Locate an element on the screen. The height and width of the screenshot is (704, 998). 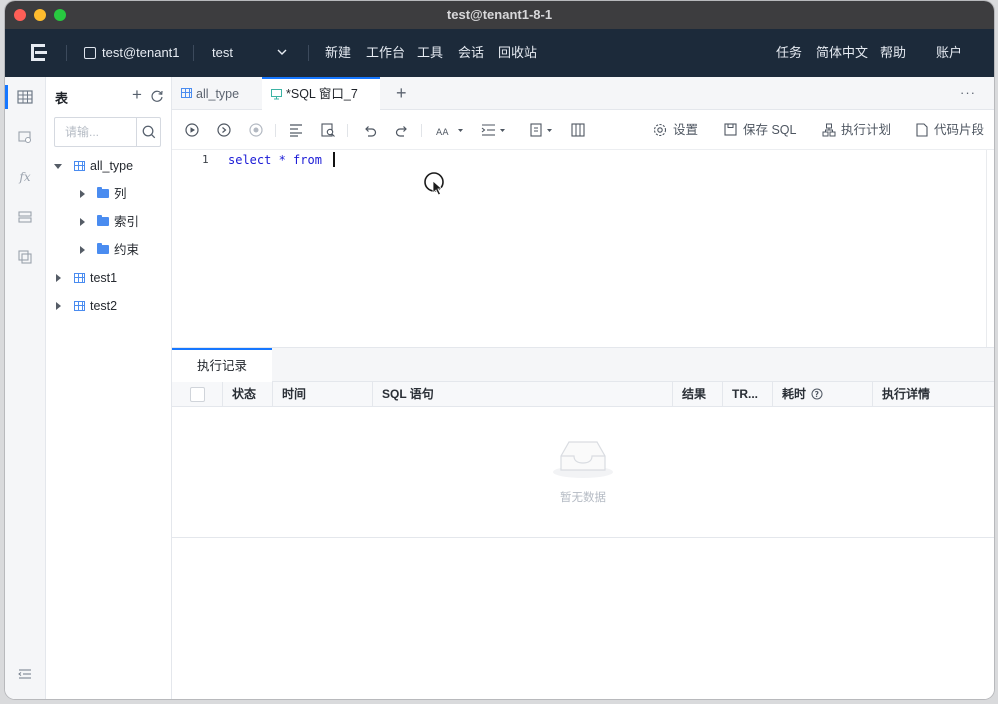
chevron-down-icon is located at coordinates (282, 52).